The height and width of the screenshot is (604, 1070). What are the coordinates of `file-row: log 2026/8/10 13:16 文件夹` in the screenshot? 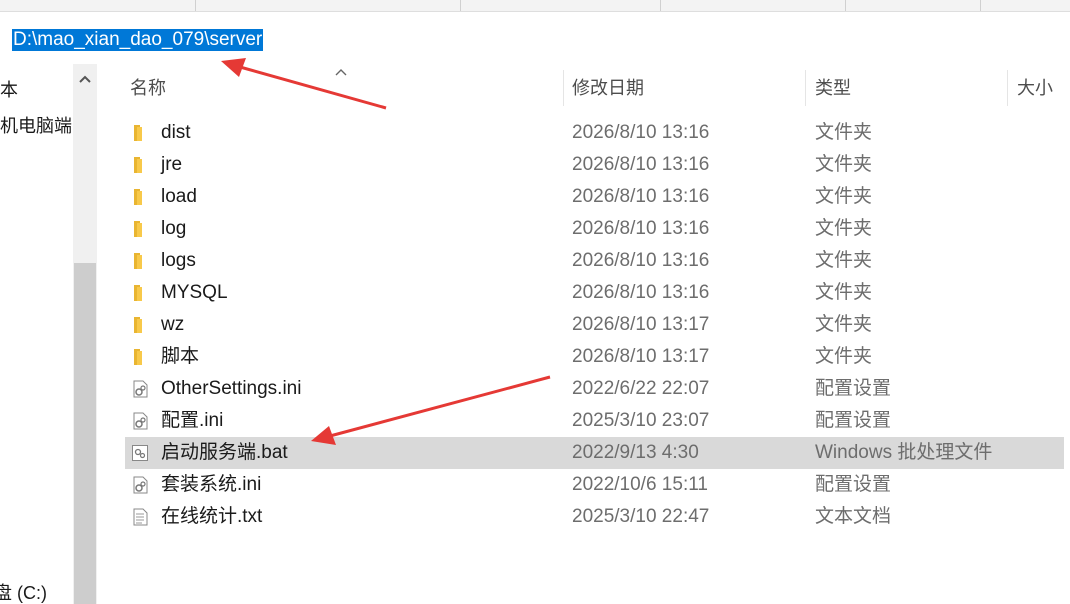 It's located at (594, 229).